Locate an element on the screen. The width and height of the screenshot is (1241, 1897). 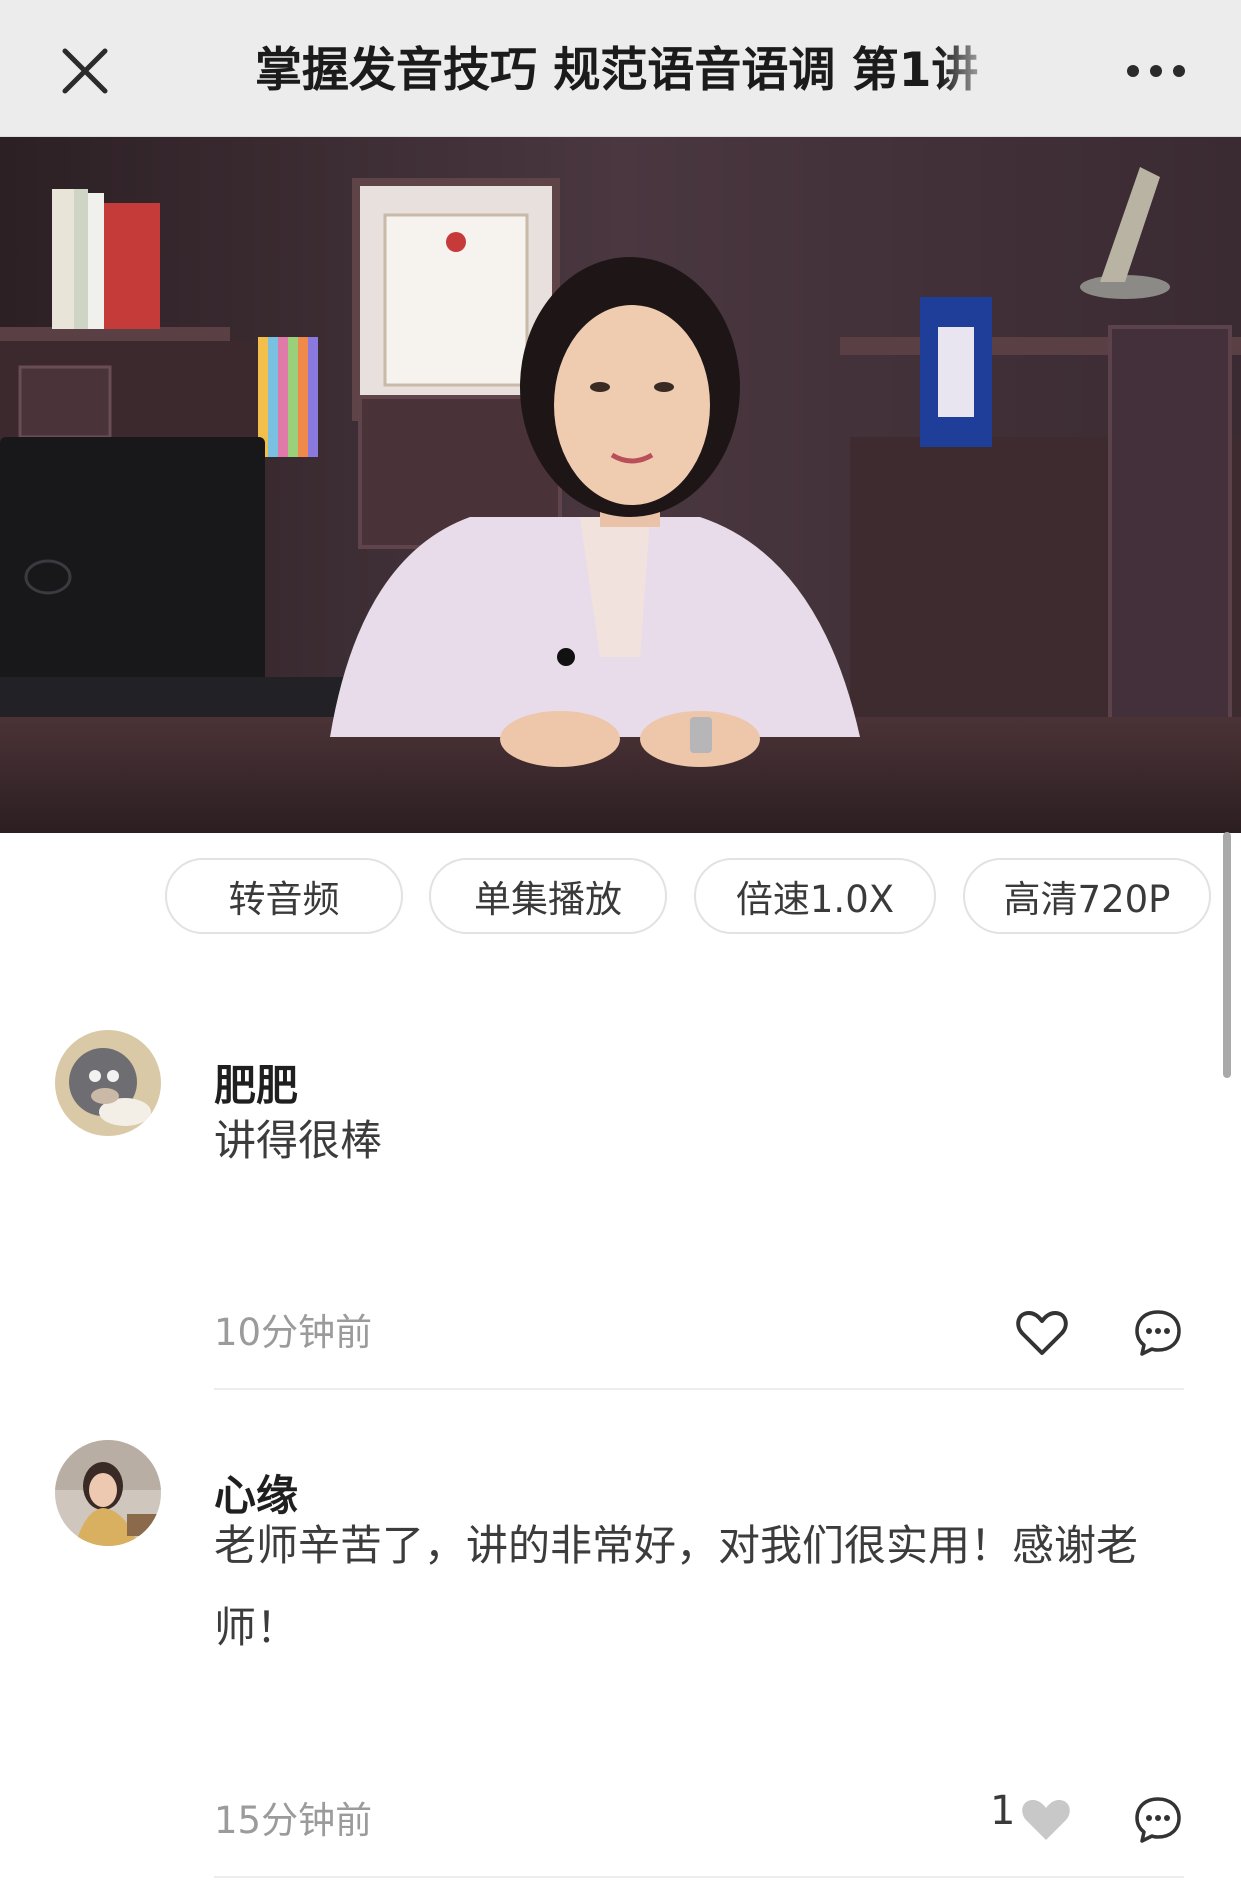
close-icon is located at coordinates (85, 71).